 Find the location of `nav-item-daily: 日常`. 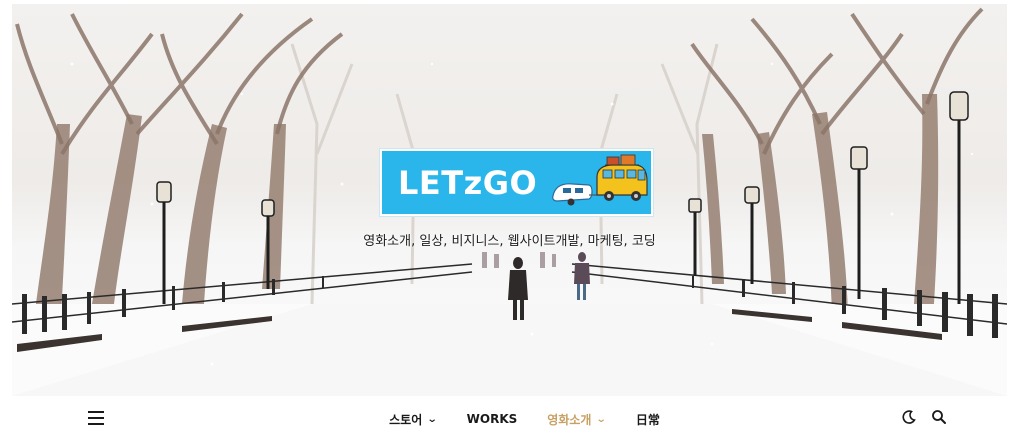

nav-item-daily: 日常 is located at coordinates (648, 419).